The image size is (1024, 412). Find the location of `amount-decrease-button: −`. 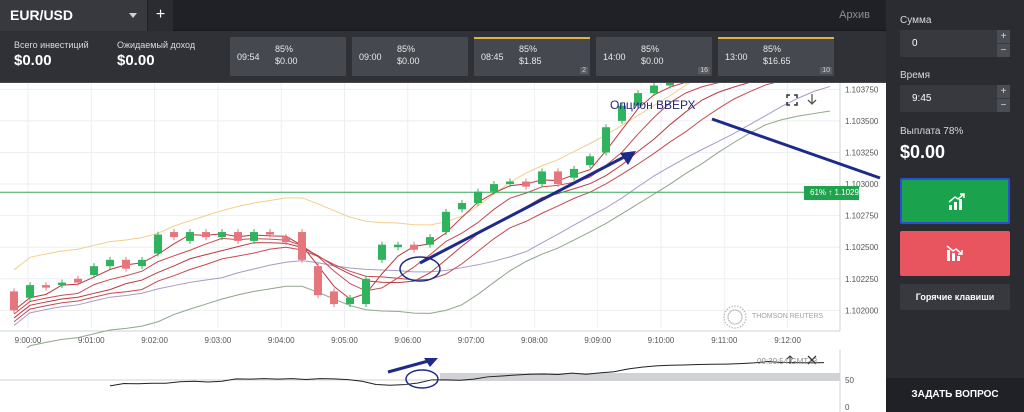

amount-decrease-button: − is located at coordinates (1003, 50).